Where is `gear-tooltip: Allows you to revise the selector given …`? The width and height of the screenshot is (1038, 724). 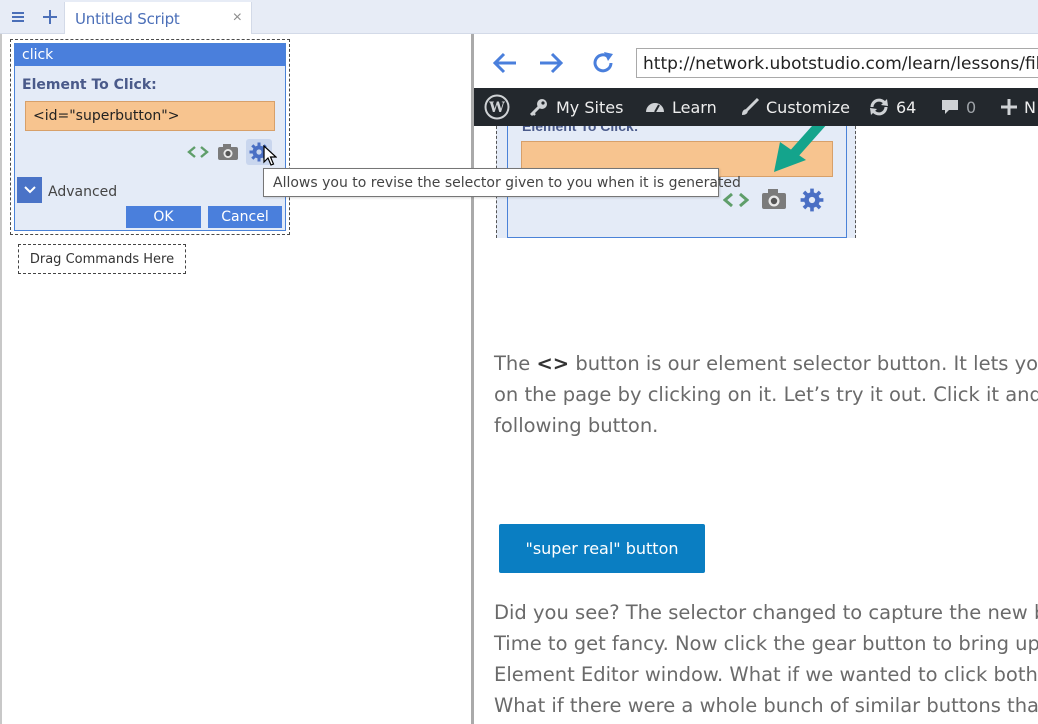
gear-tooltip: Allows you to revise the selector given … is located at coordinates (502, 182).